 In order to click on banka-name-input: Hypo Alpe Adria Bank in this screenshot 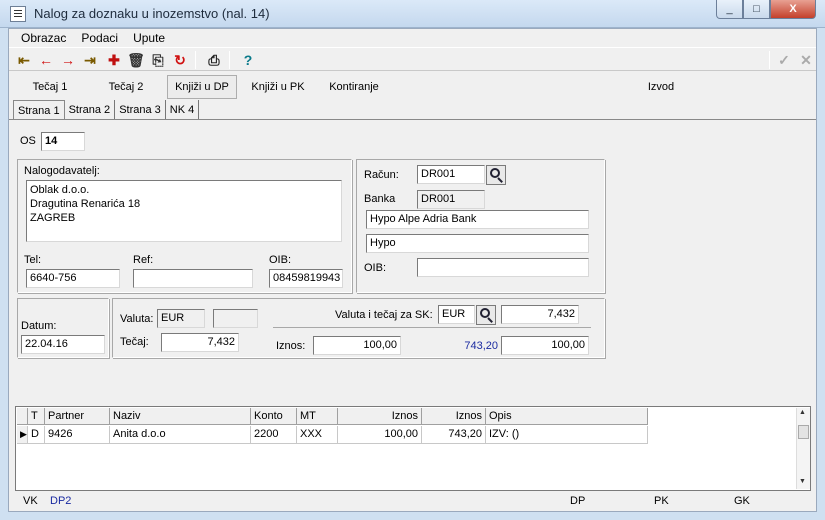, I will do `click(477, 219)`.